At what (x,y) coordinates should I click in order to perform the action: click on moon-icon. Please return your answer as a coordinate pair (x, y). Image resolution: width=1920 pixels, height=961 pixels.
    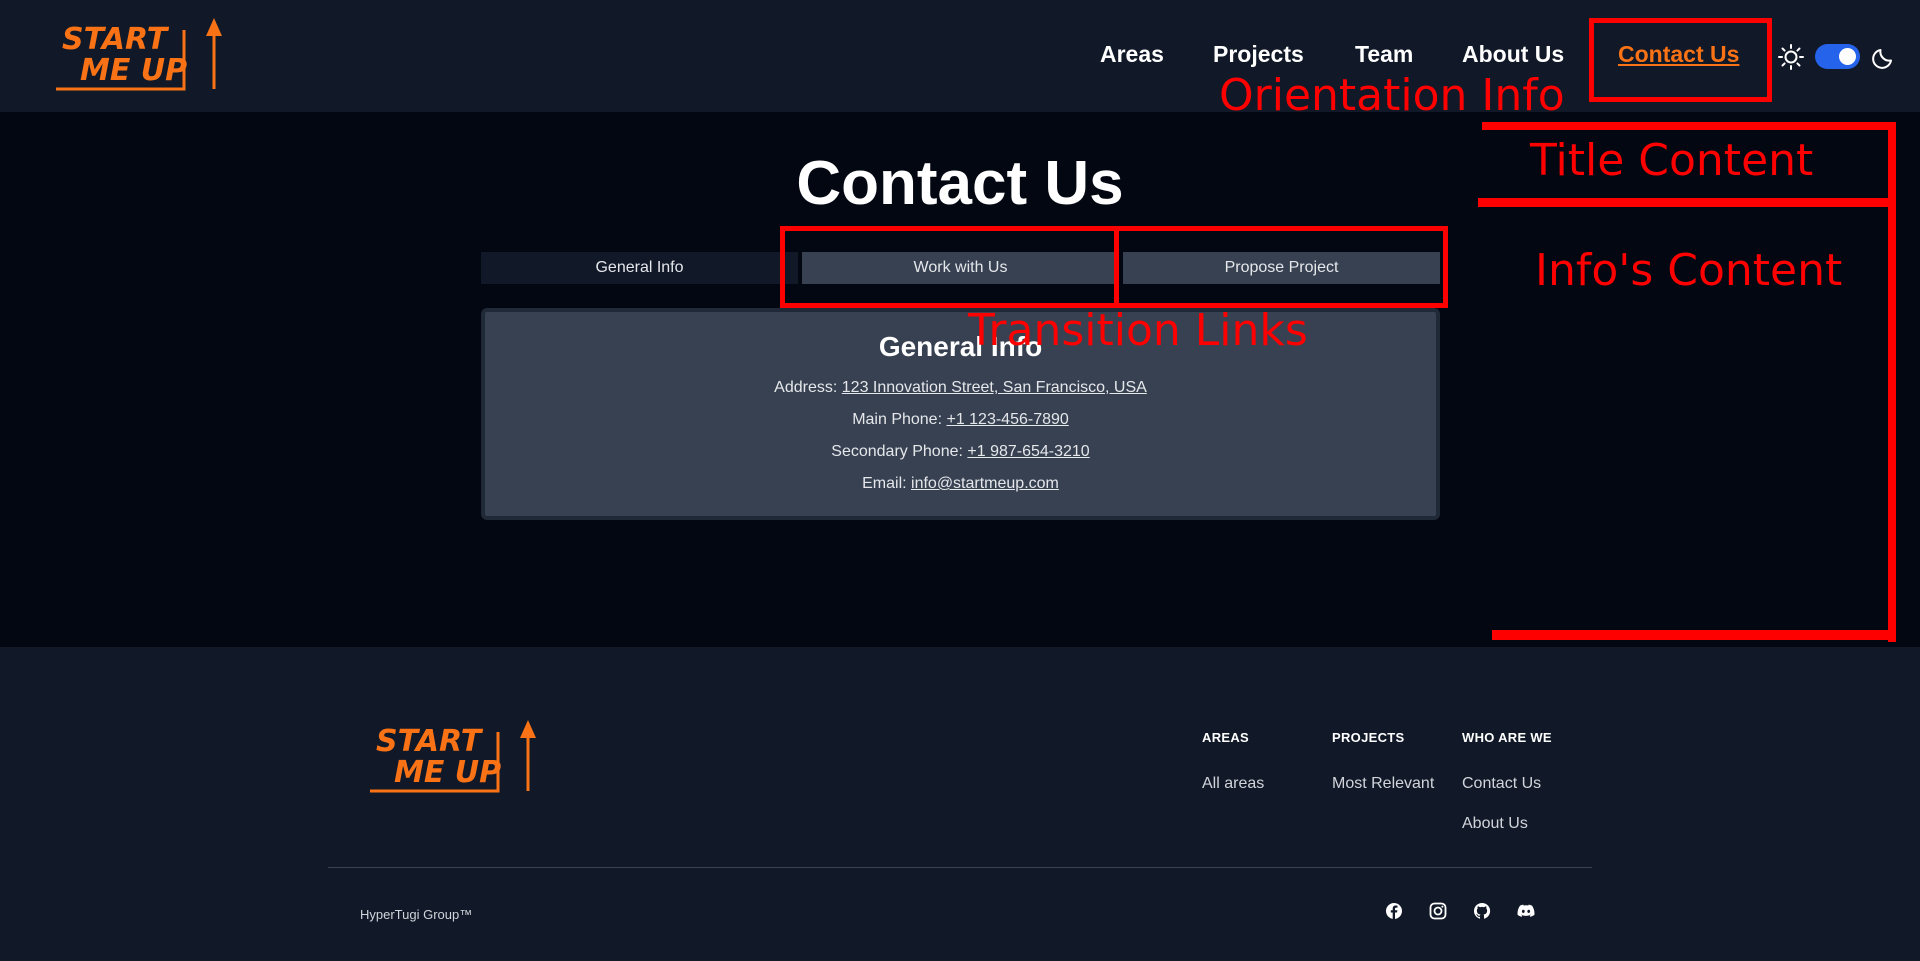
    Looking at the image, I should click on (1884, 57).